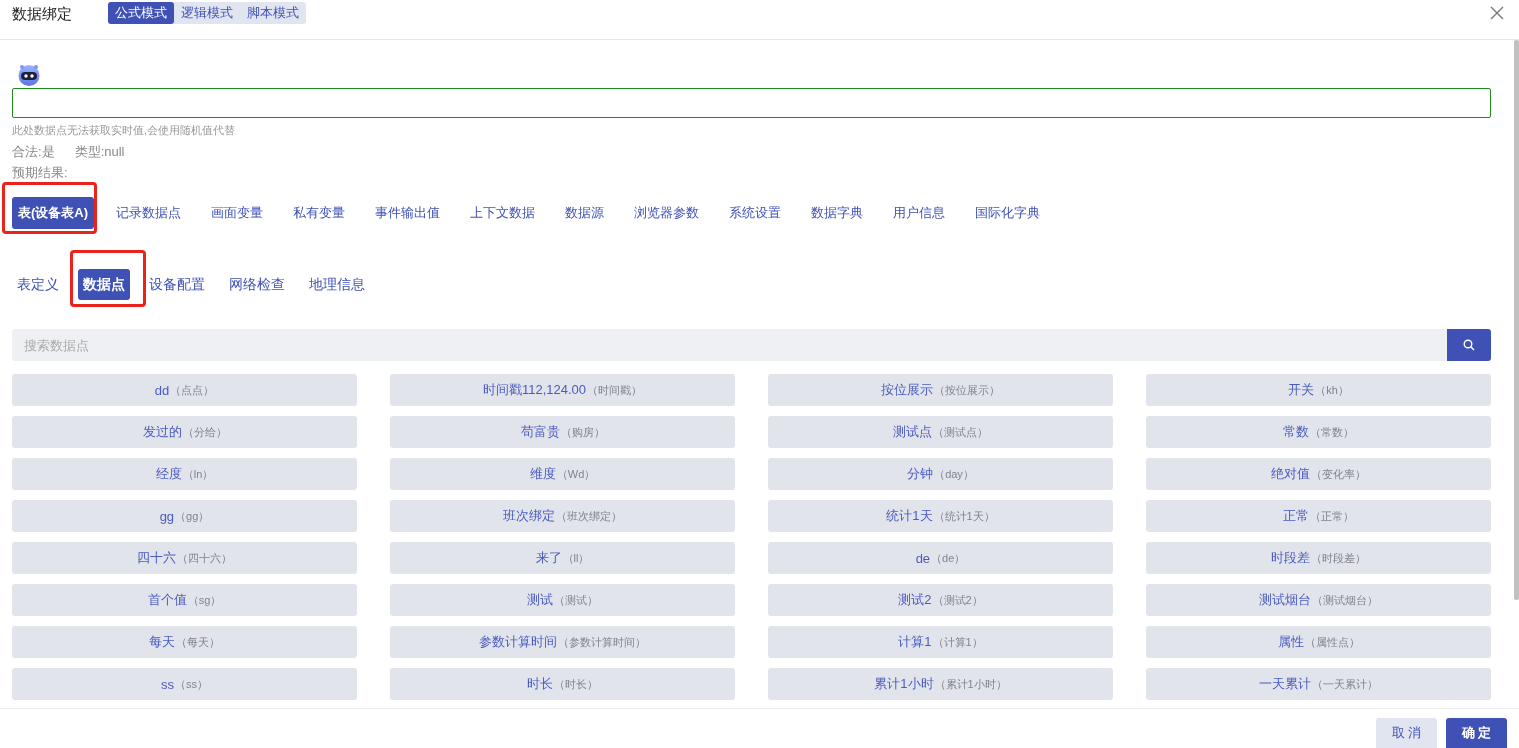 The width and height of the screenshot is (1519, 748). I want to click on sub-tab: 数据点, so click(104, 284).